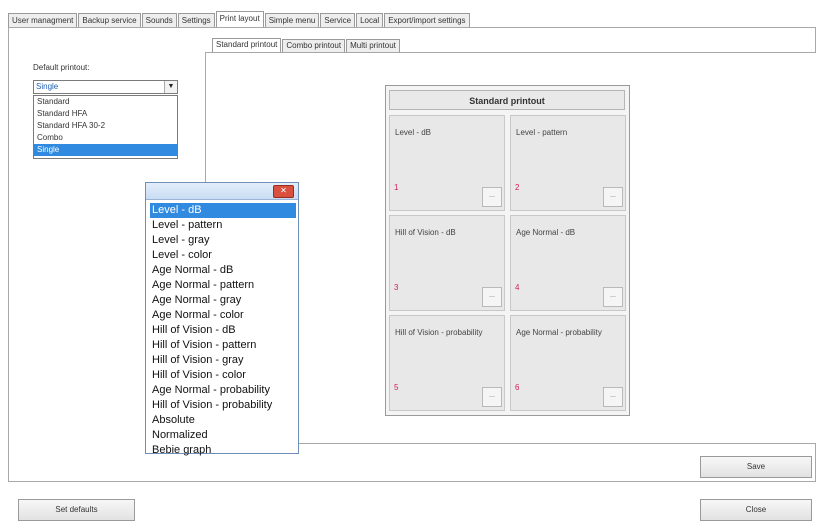 The height and width of the screenshot is (525, 816). I want to click on slot-name: Hill of Vision - probability, so click(439, 332).